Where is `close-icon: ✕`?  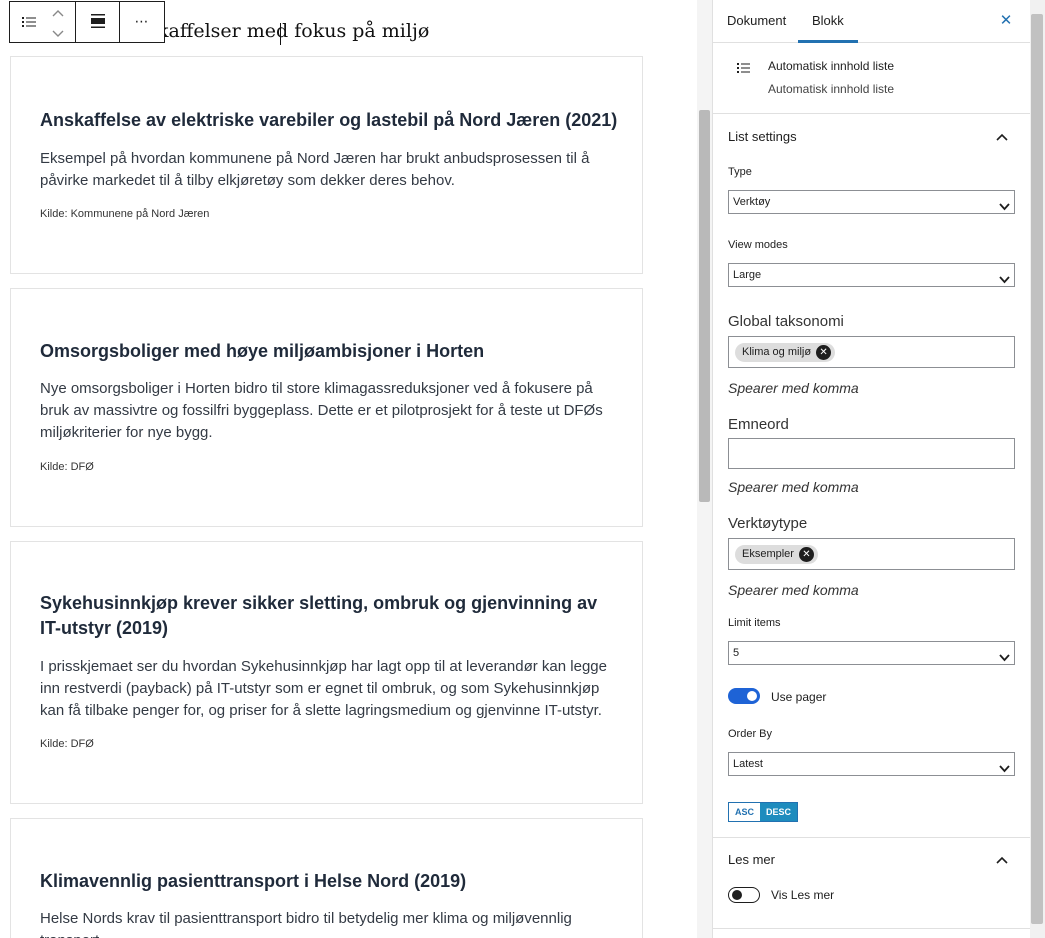 close-icon: ✕ is located at coordinates (1006, 21).